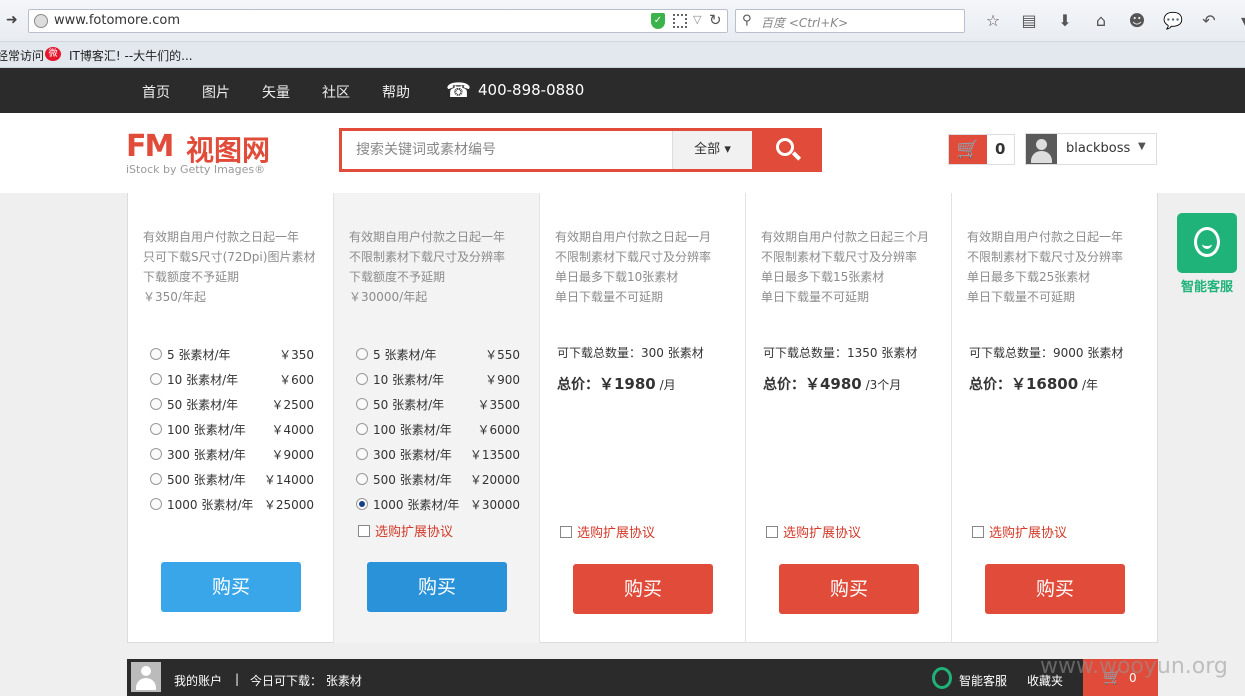 The width and height of the screenshot is (1245, 696). What do you see at coordinates (276, 92) in the screenshot?
I see `nav-vectors: 矢量` at bounding box center [276, 92].